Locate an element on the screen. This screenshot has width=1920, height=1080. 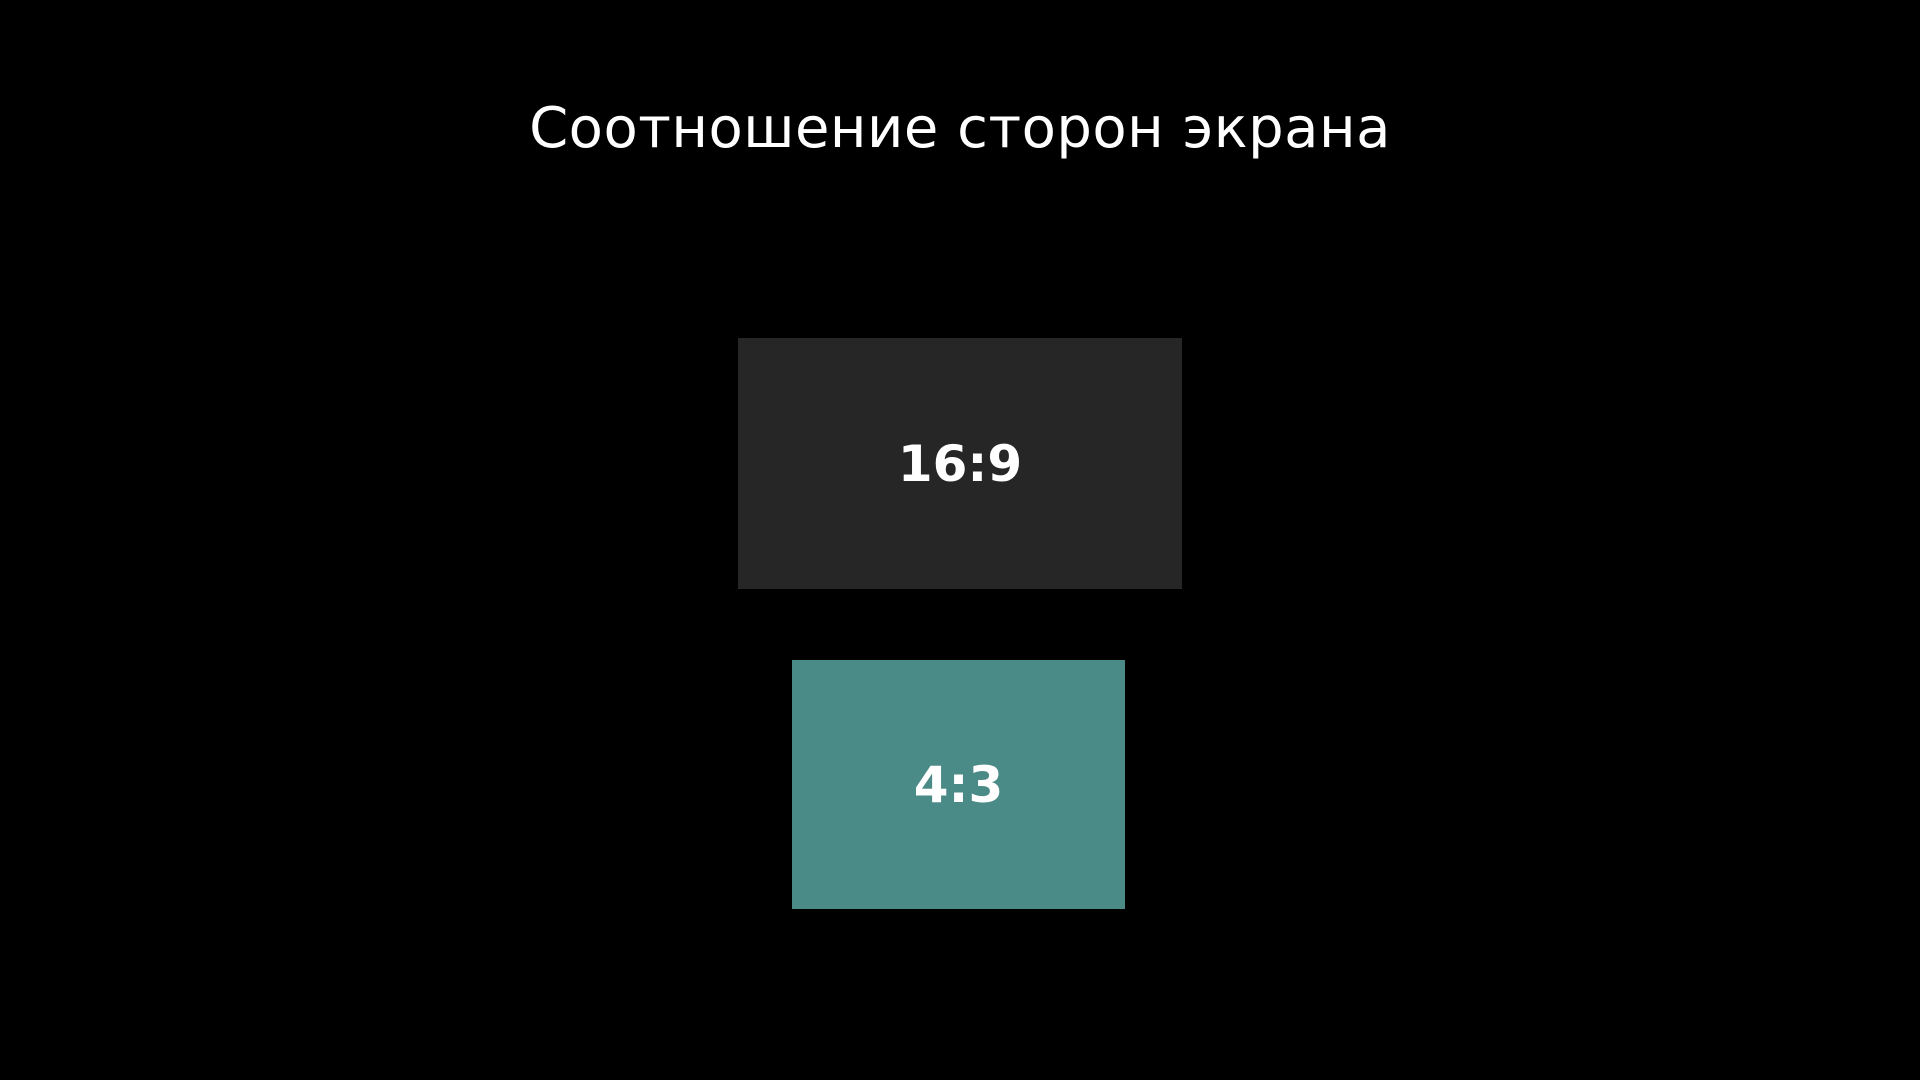
aspect-option-label: 16:9 is located at coordinates (960, 463).